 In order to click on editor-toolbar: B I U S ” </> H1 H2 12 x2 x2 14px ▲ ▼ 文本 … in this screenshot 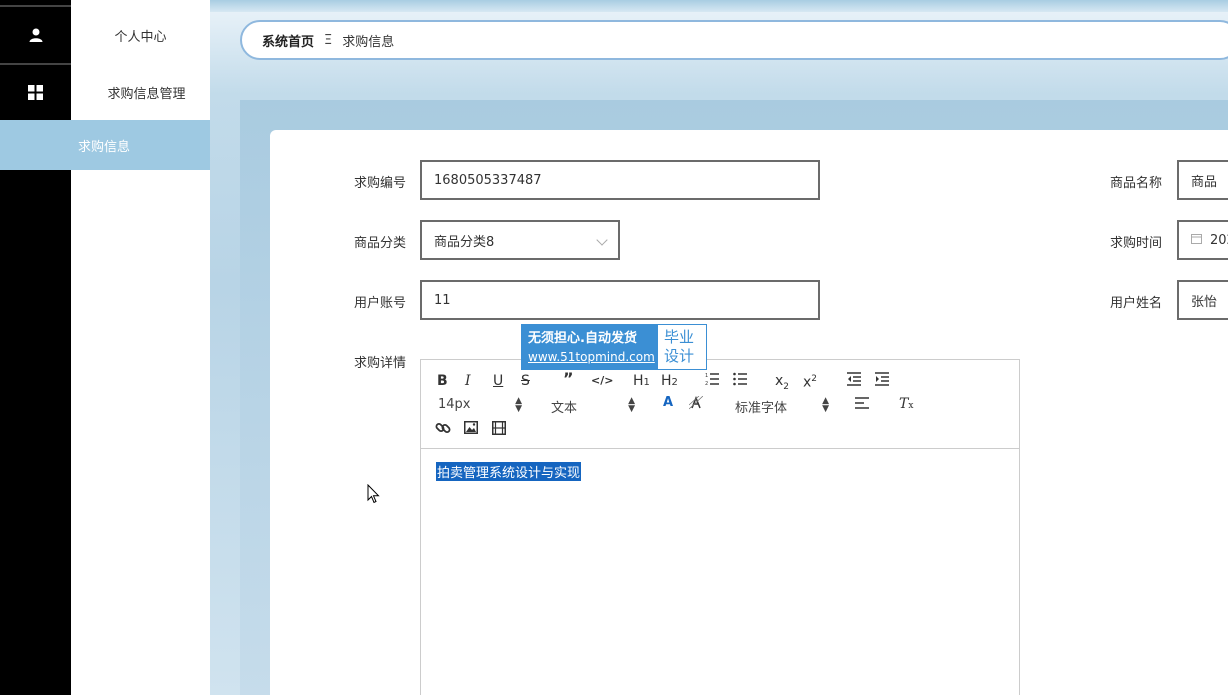, I will do `click(720, 404)`.